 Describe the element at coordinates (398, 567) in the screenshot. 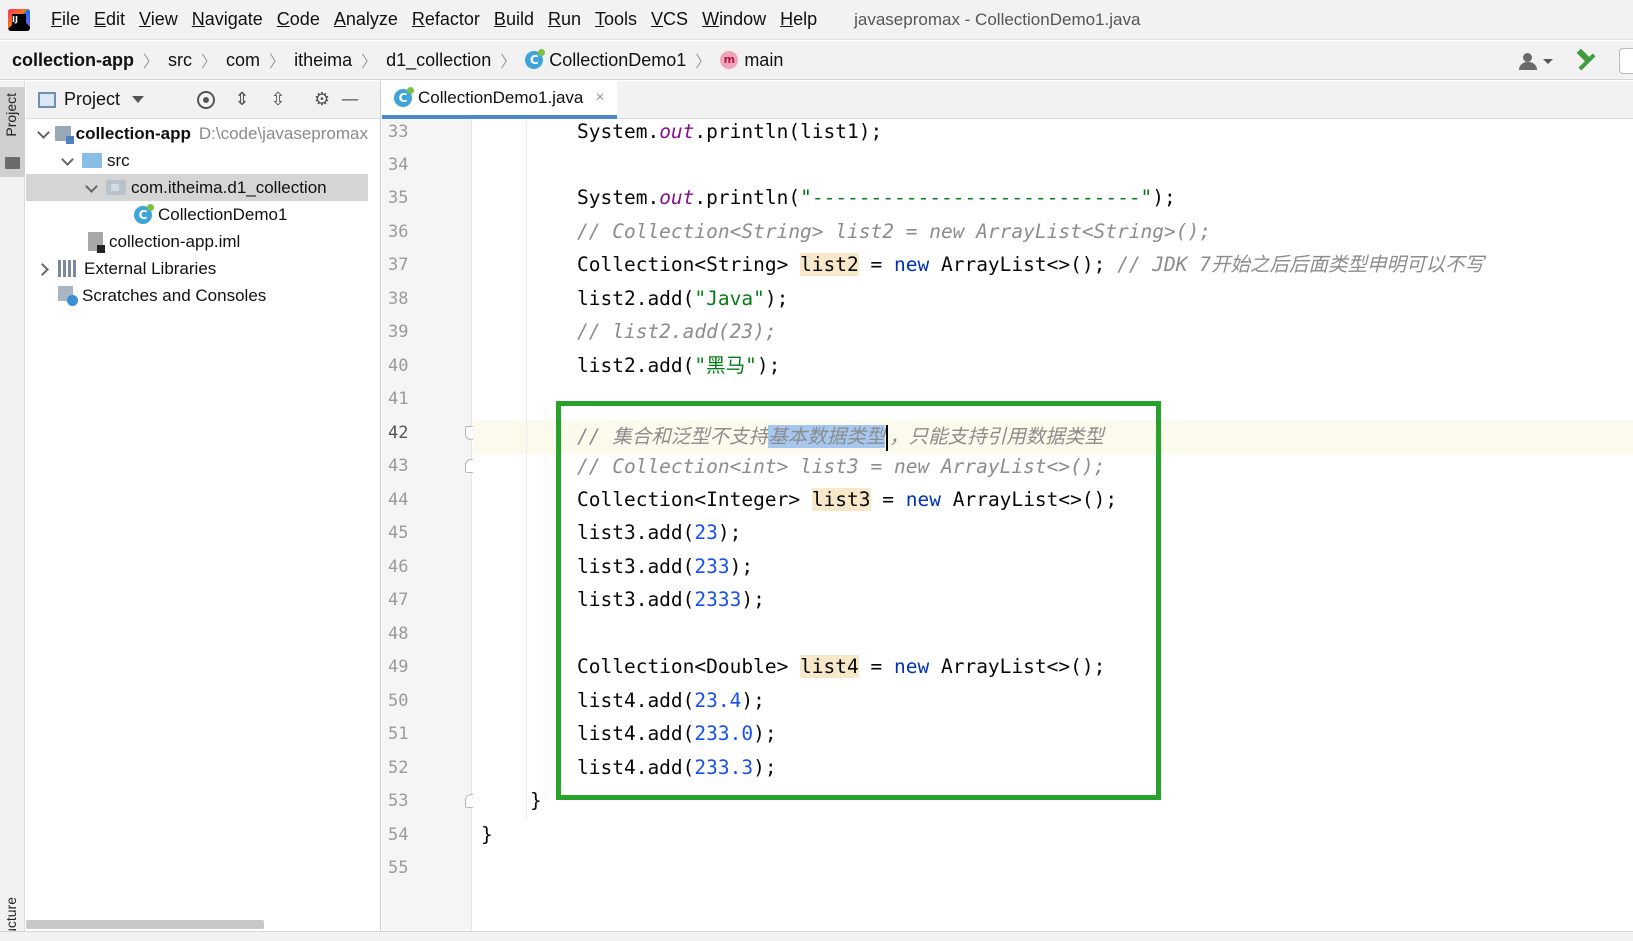

I see `line-number: 46` at that location.